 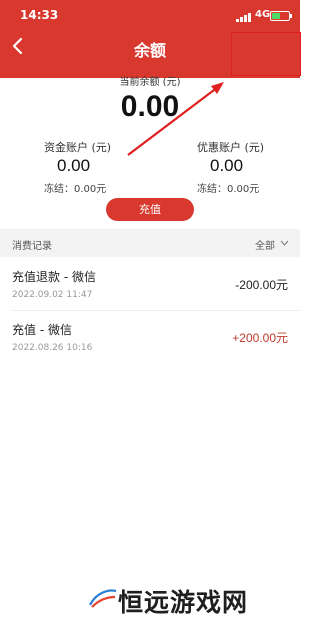 I want to click on records-title: 消费记录, so click(x=32, y=246).